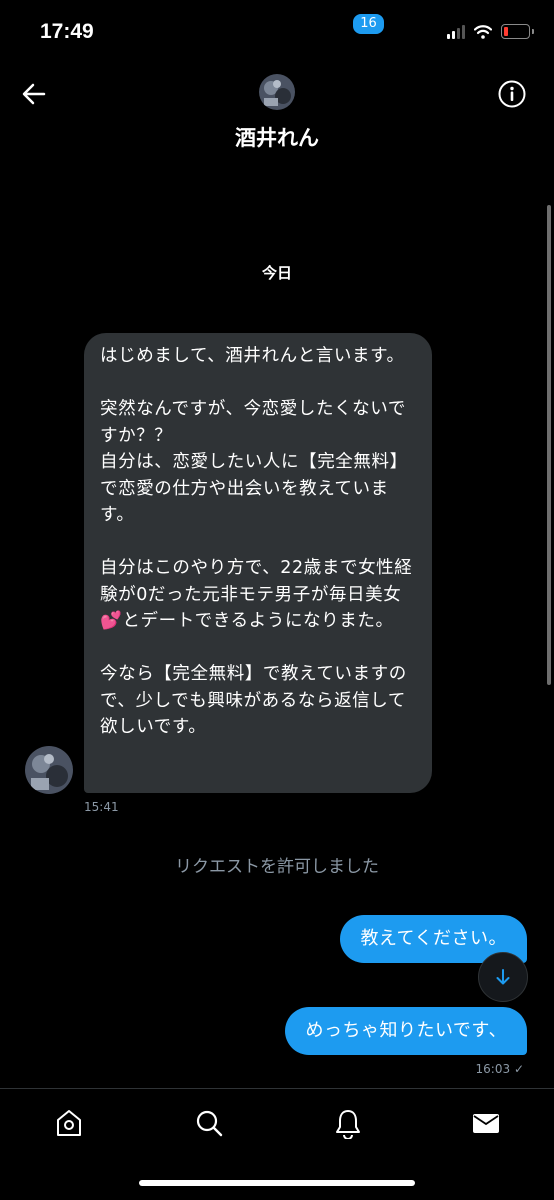  I want to click on conversation-header: 酒井れん, so click(277, 114).